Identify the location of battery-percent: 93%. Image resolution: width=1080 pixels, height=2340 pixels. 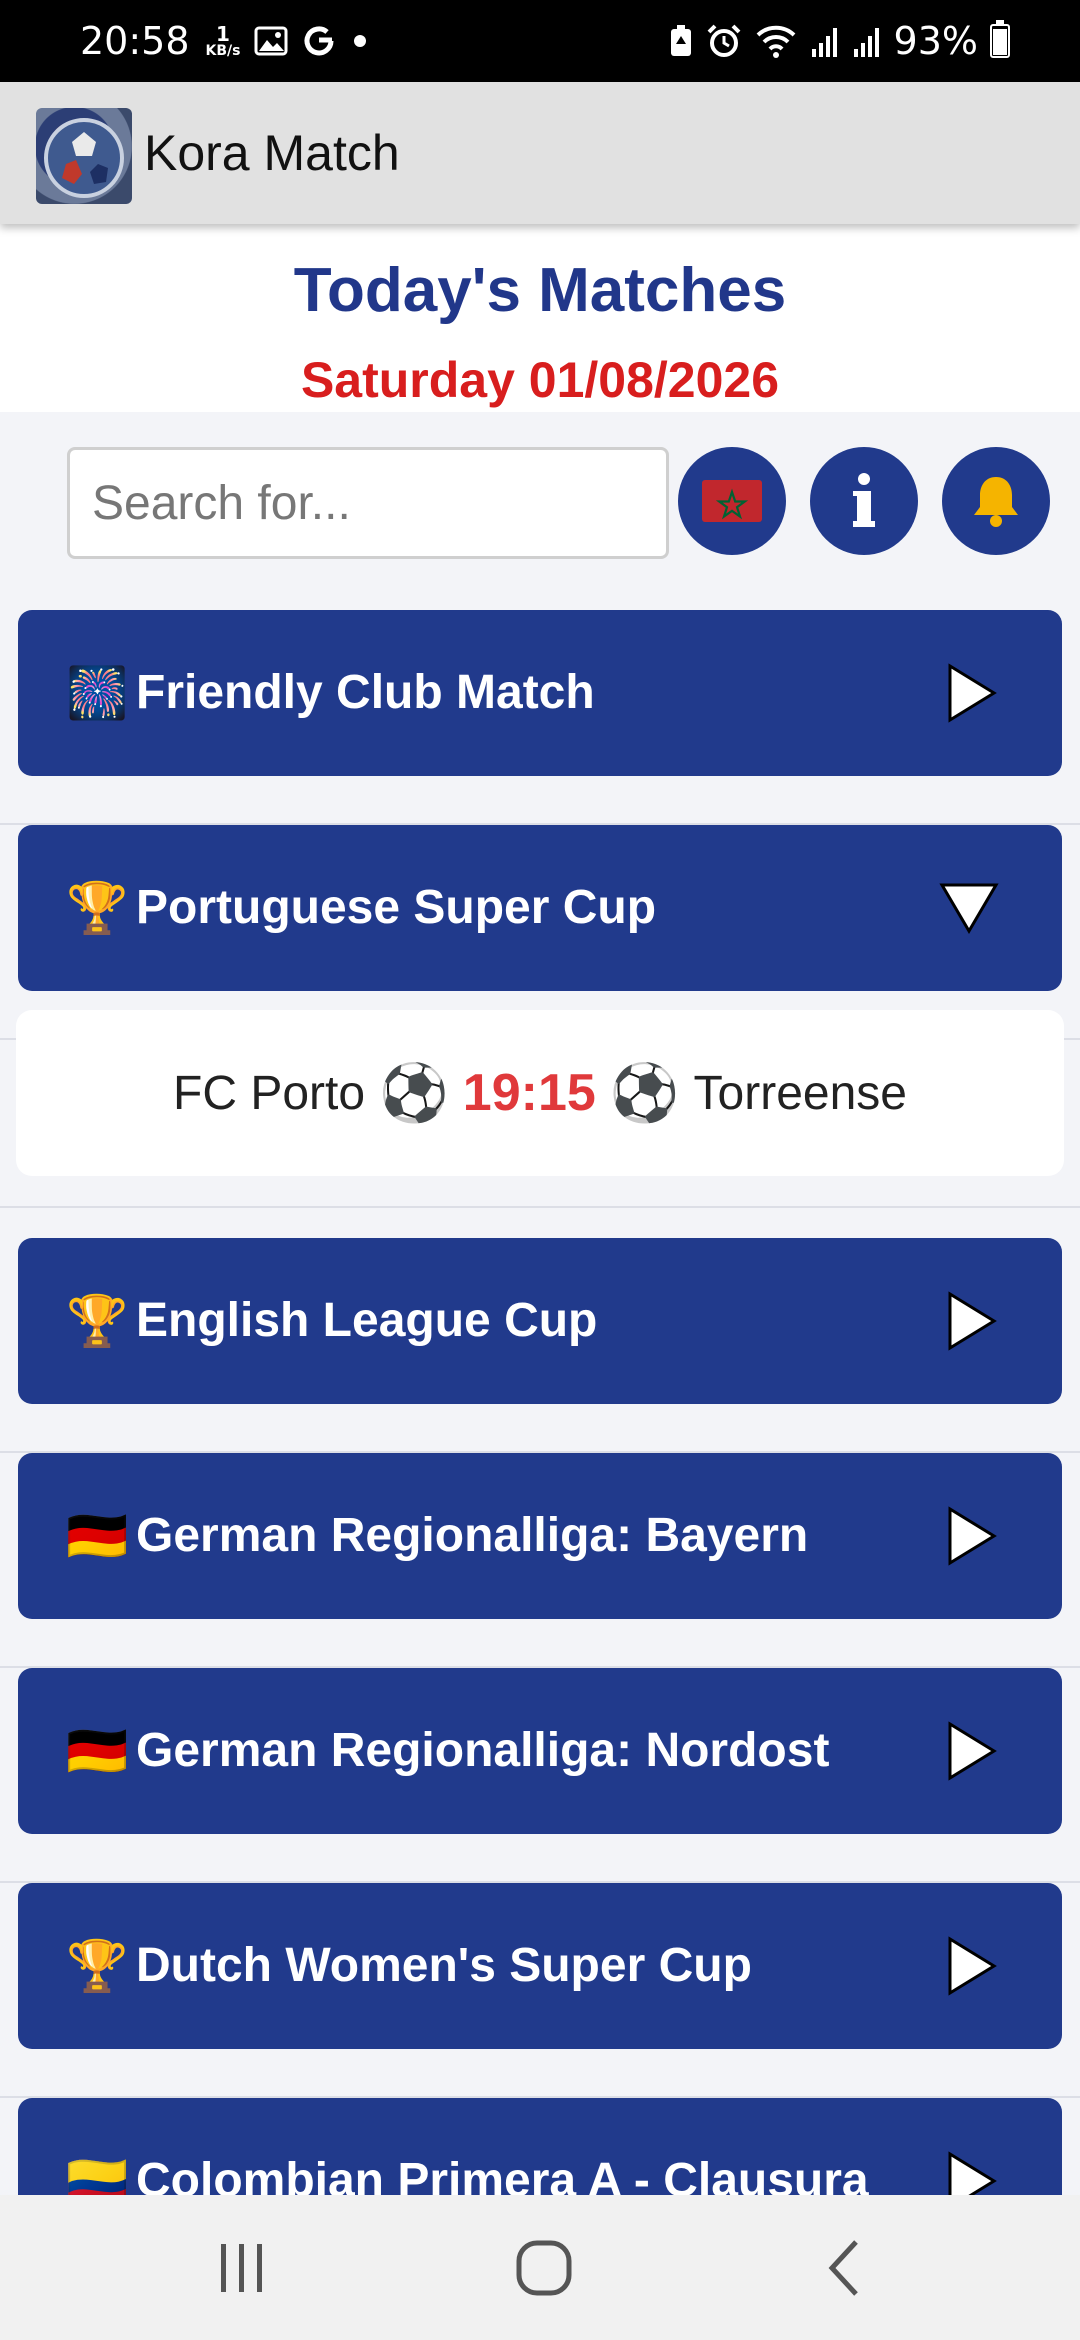
(935, 41).